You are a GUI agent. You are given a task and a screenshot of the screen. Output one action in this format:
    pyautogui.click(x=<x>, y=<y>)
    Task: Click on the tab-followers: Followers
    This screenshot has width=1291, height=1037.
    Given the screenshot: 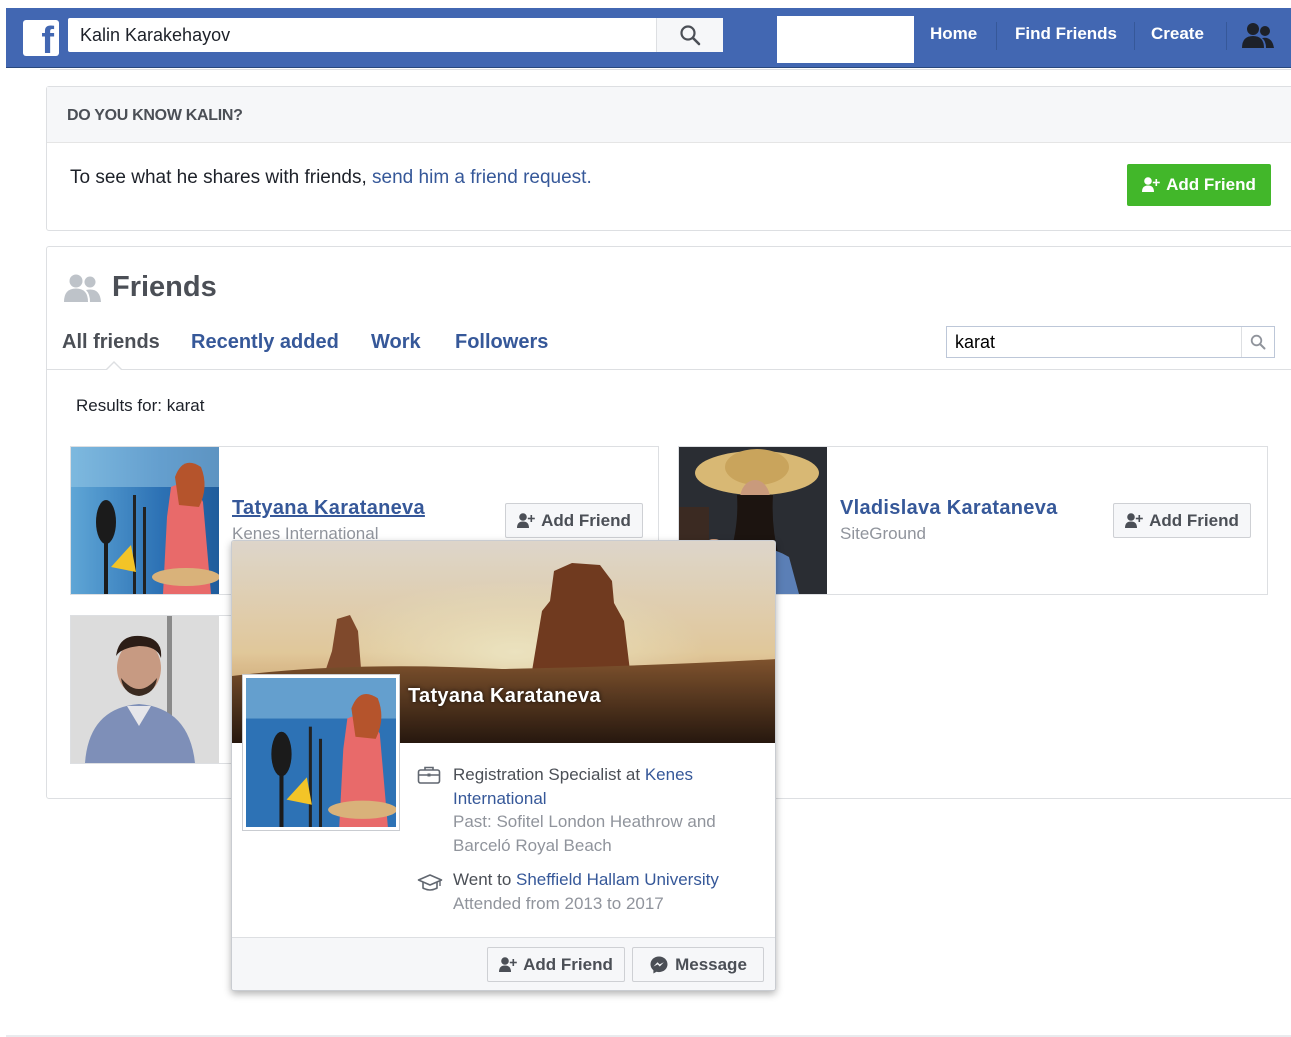 What is the action you would take?
    pyautogui.click(x=501, y=342)
    